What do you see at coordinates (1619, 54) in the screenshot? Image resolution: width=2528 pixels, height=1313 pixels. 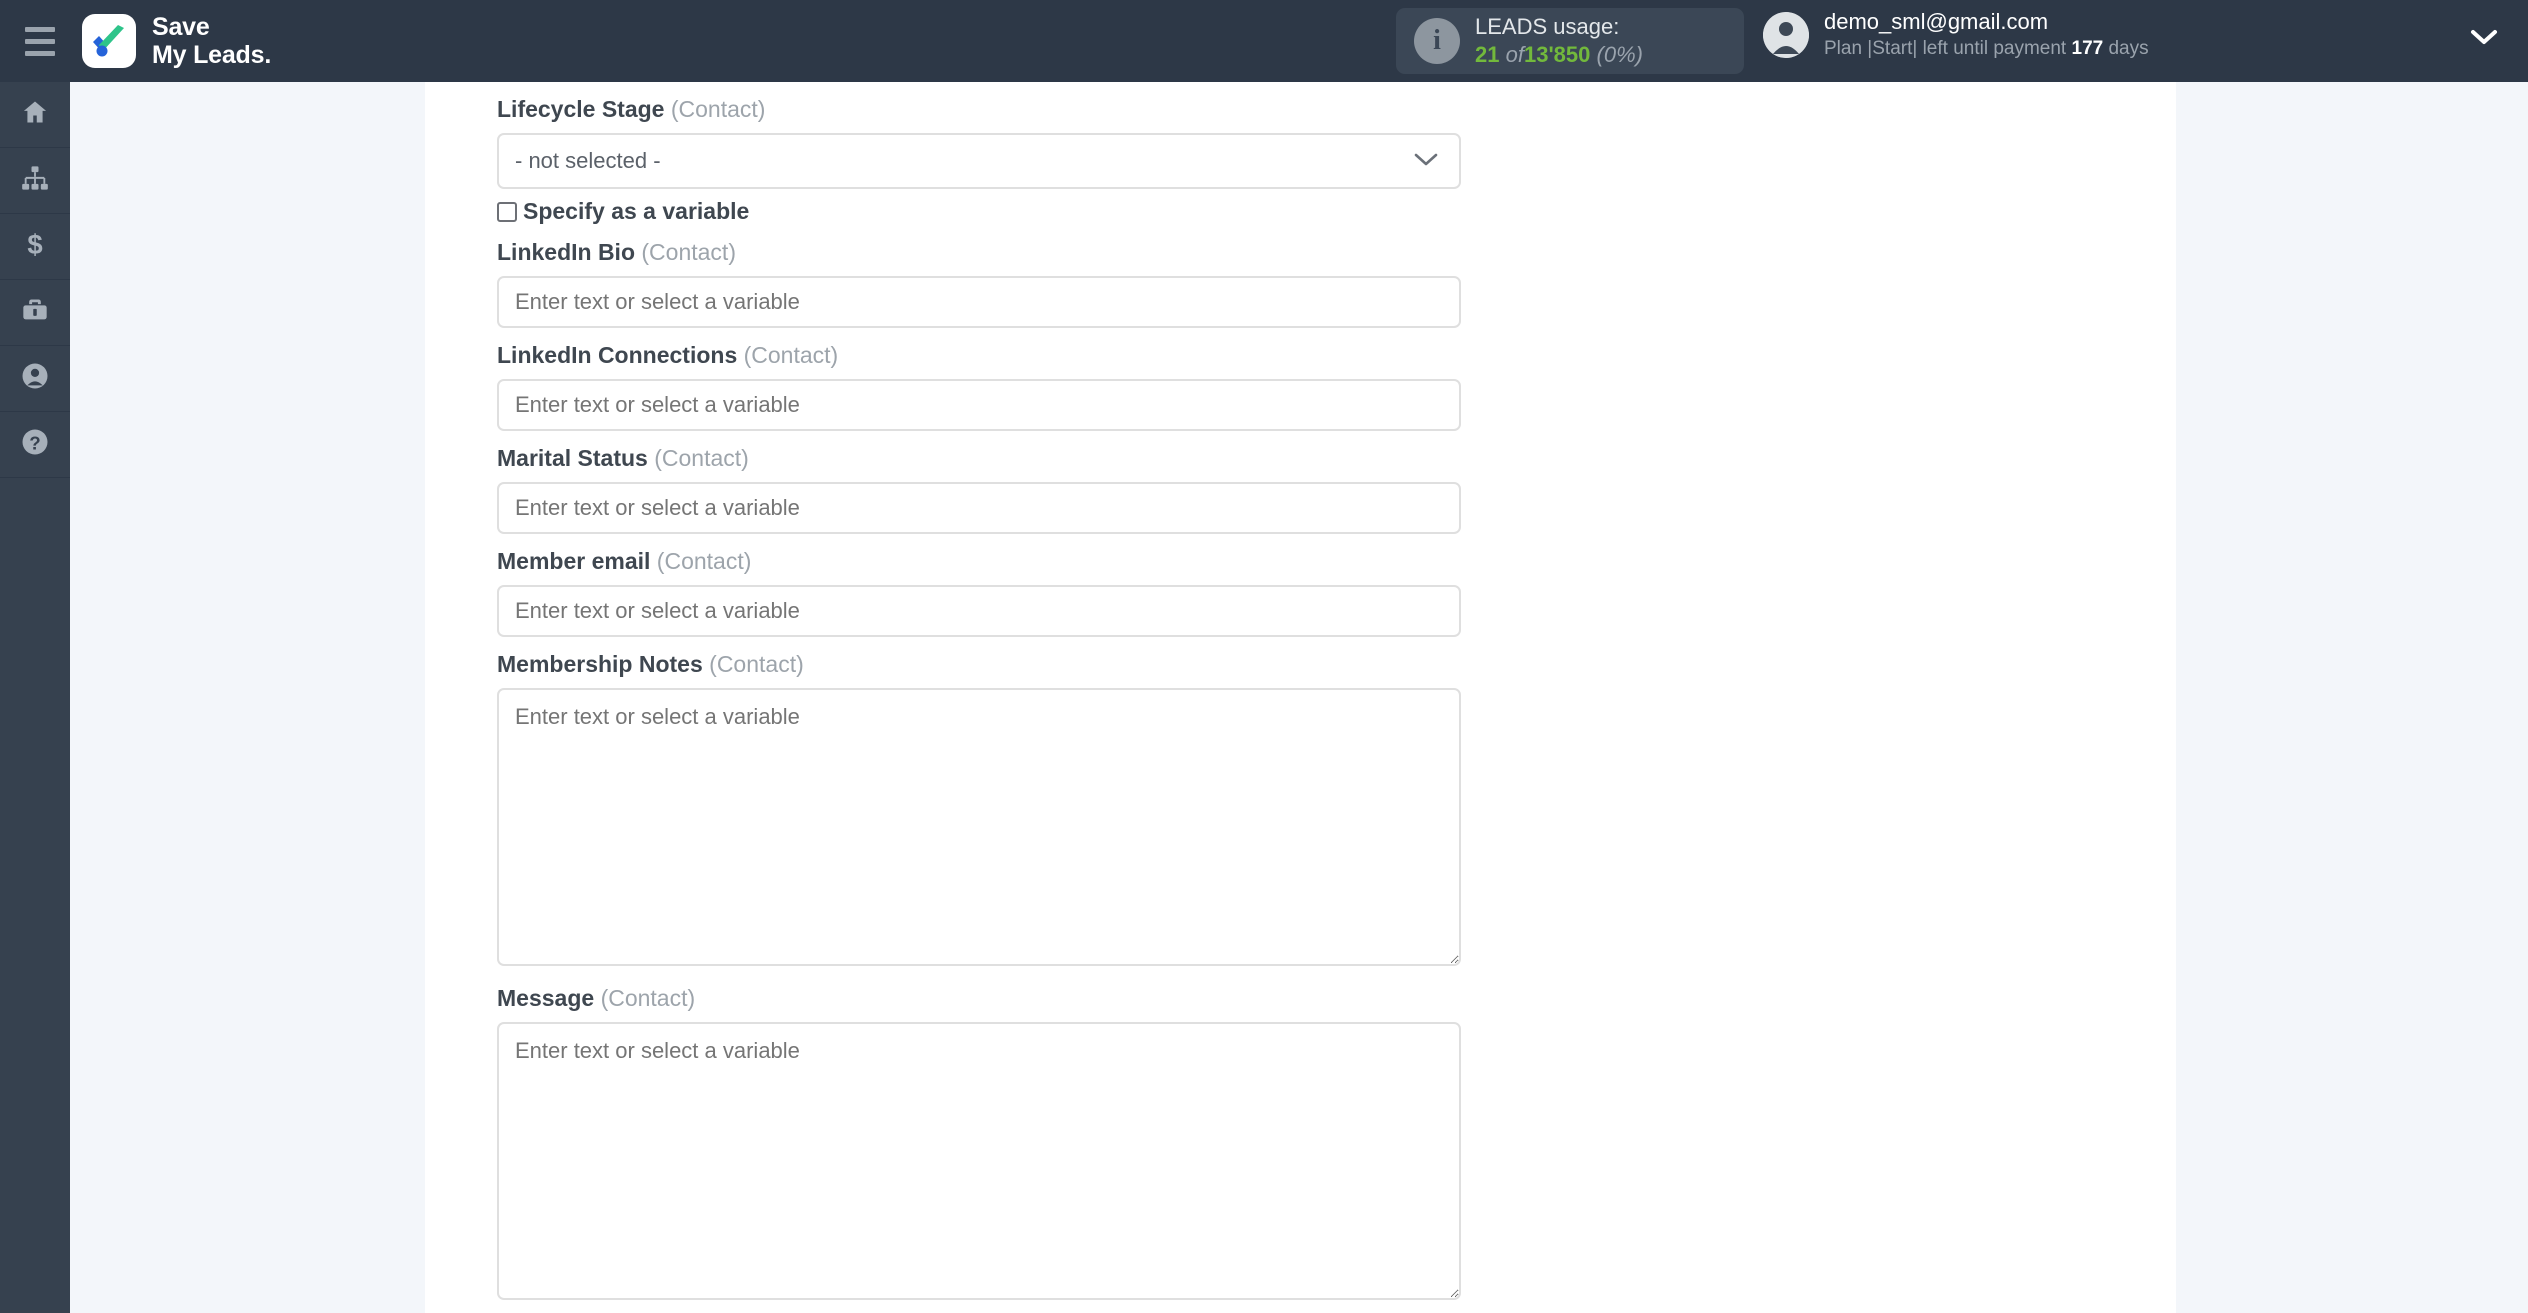 I see `usage-percent: (0%)` at bounding box center [1619, 54].